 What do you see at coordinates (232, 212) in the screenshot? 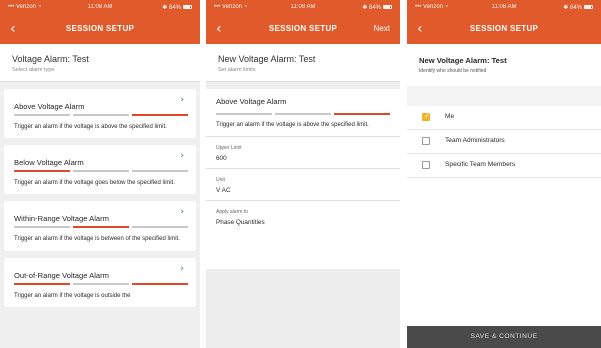
I see `field-label: Apply alarm to` at bounding box center [232, 212].